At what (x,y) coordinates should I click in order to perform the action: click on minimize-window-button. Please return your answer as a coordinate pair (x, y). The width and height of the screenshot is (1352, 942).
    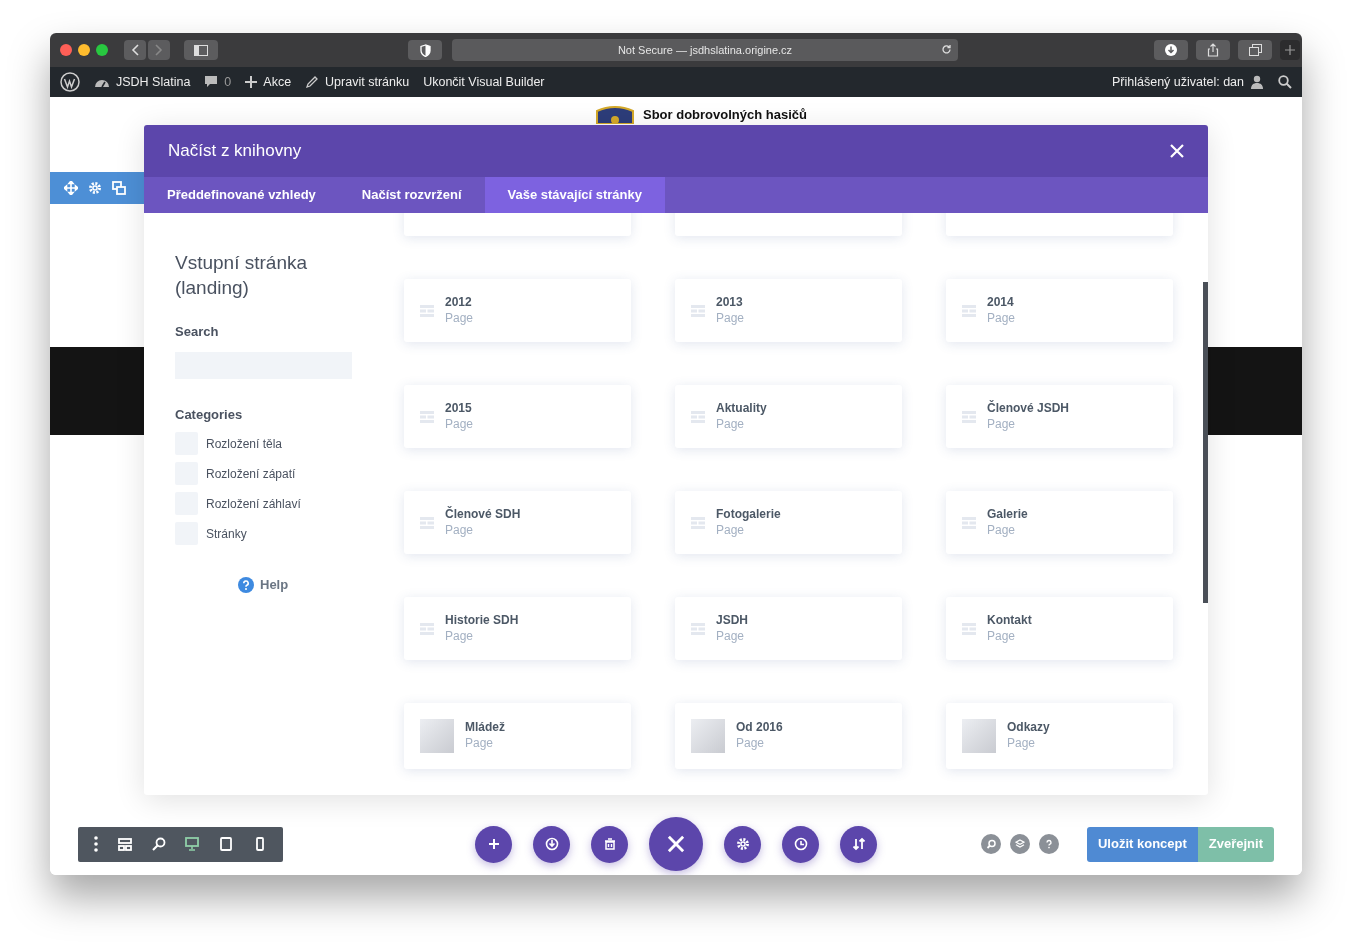
    Looking at the image, I should click on (84, 50).